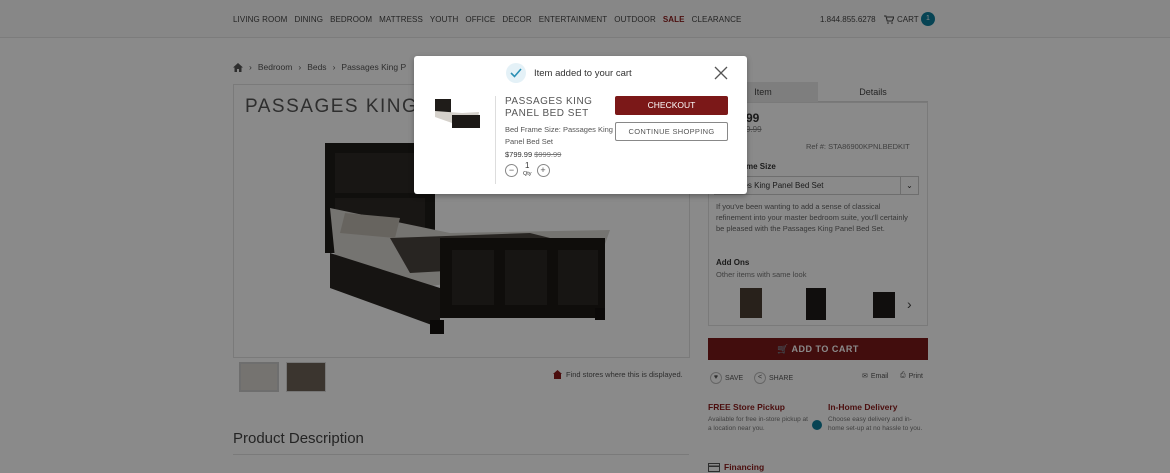  What do you see at coordinates (516, 73) in the screenshot?
I see `checkmark-icon` at bounding box center [516, 73].